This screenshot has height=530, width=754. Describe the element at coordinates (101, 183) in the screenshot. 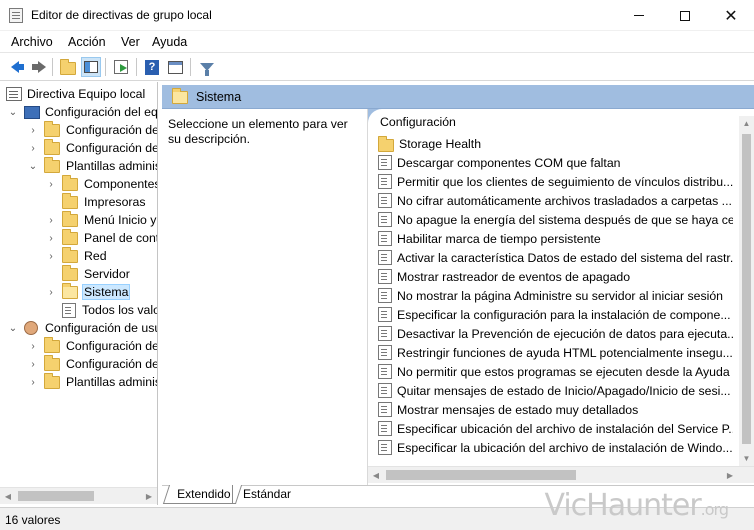

I see `tree-node: › Componentes de Windows` at that location.